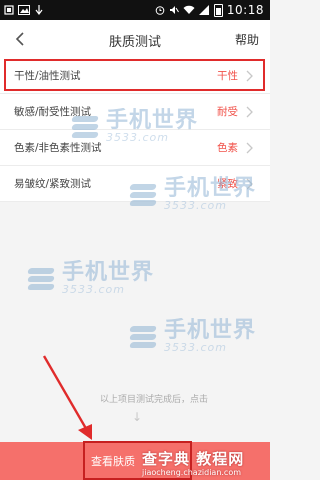  I want to click on page-title: 肤质测试, so click(134, 42).